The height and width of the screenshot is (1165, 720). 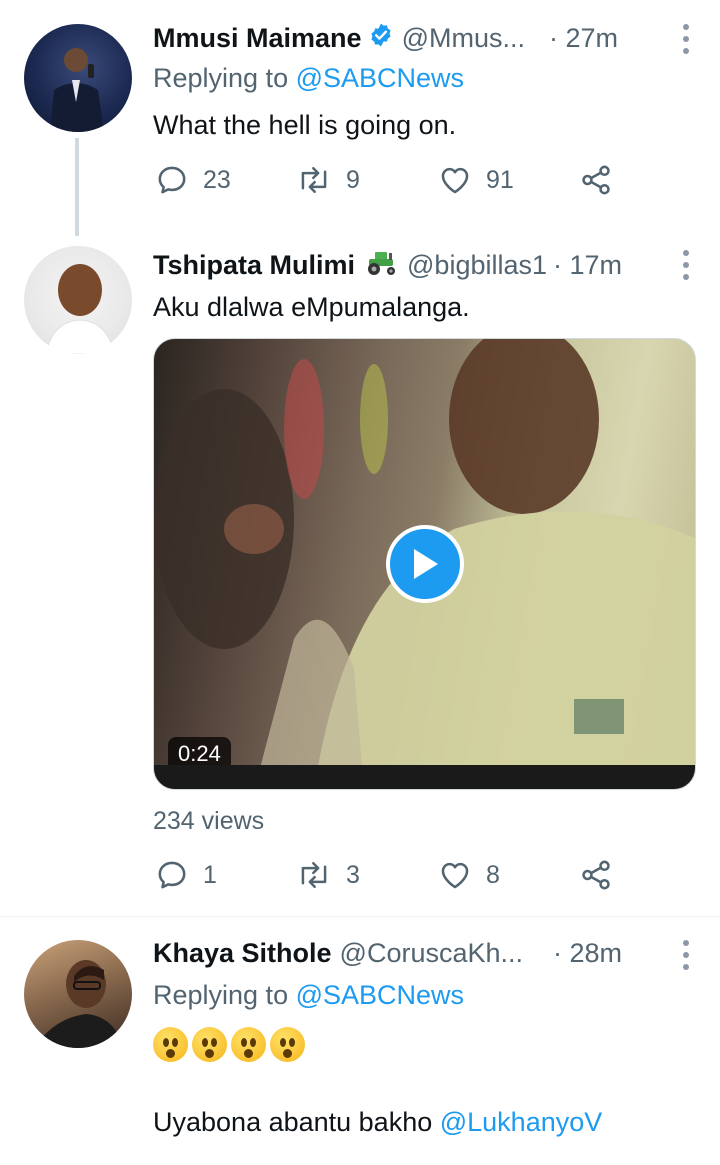 What do you see at coordinates (381, 38) in the screenshot?
I see `verified-badge-icon` at bounding box center [381, 38].